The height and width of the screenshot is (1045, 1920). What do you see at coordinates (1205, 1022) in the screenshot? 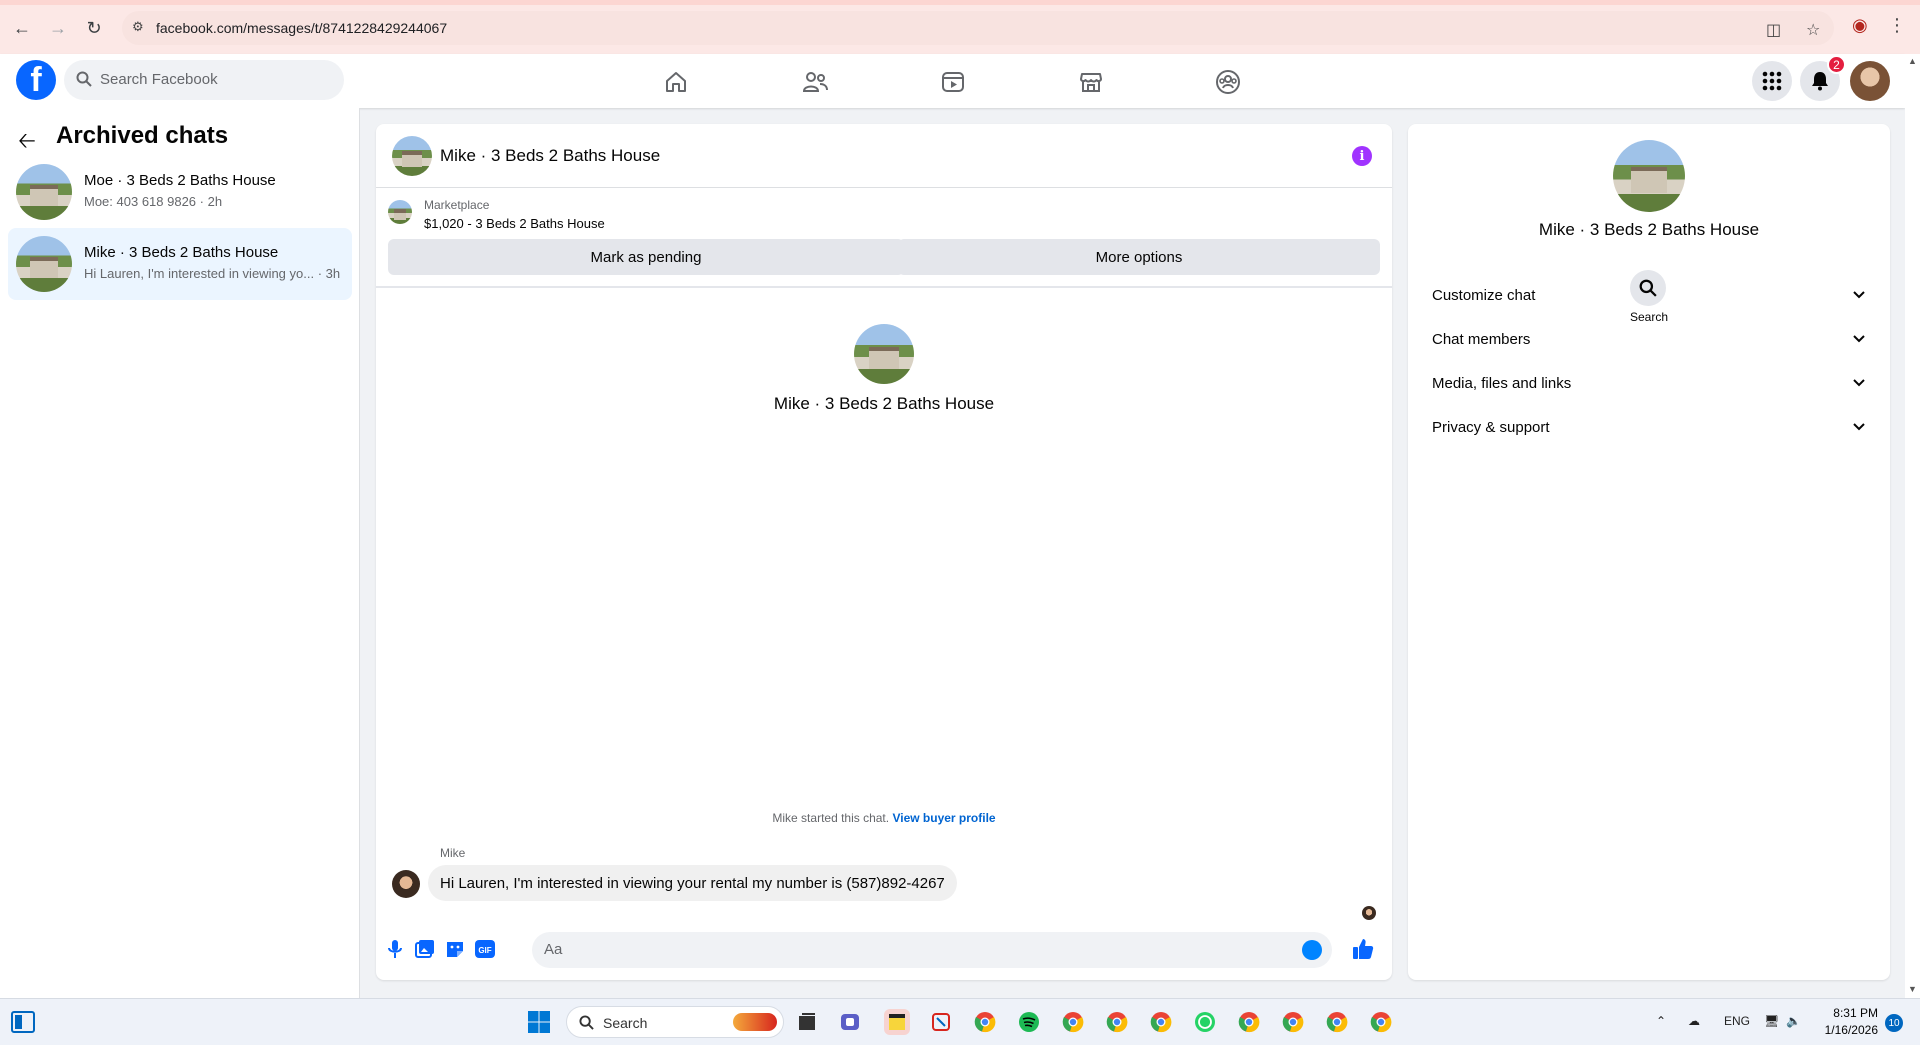
I see `whatsapp-icon` at bounding box center [1205, 1022].